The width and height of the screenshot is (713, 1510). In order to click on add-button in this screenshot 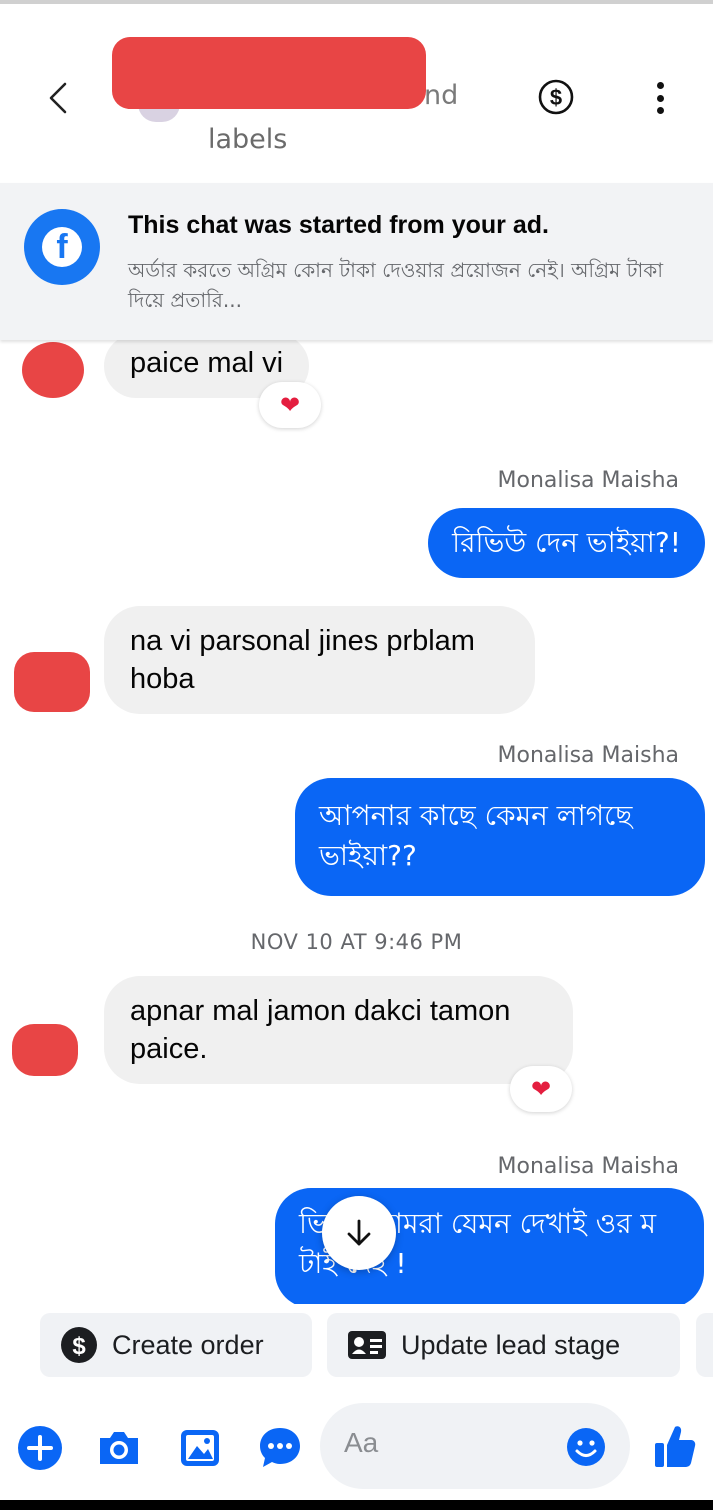, I will do `click(40, 1448)`.